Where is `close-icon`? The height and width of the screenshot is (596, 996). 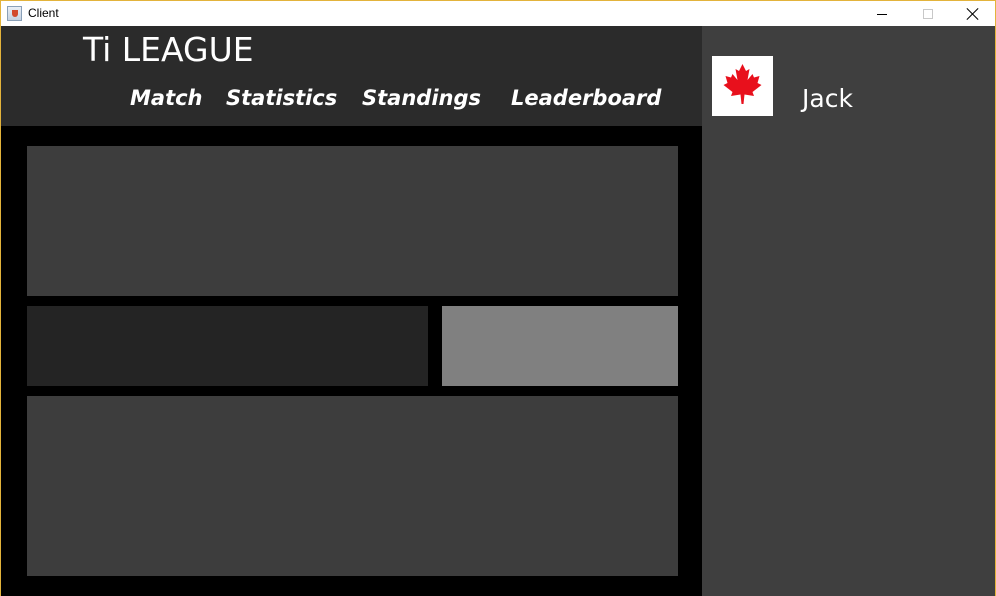 close-icon is located at coordinates (973, 14).